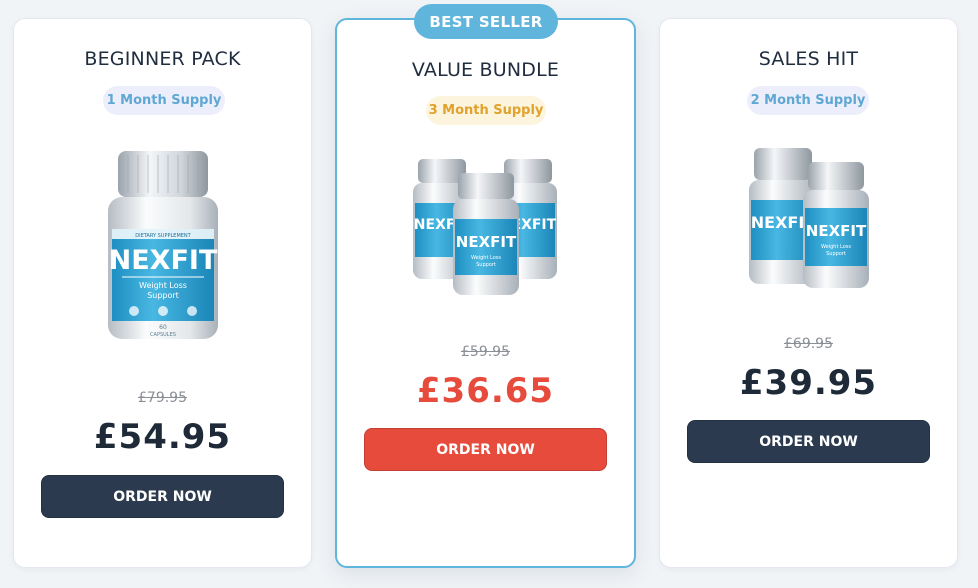 The width and height of the screenshot is (978, 588). Describe the element at coordinates (163, 335) in the screenshot. I see `svg-text: CAPSULES` at that location.